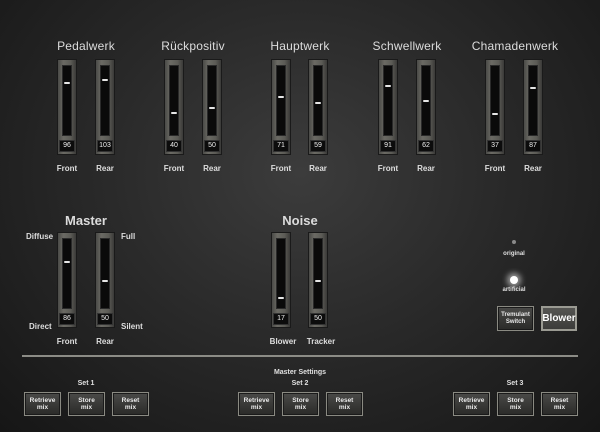 The width and height of the screenshot is (600, 432). Describe the element at coordinates (388, 146) in the screenshot. I see `slider-value: 91` at that location.